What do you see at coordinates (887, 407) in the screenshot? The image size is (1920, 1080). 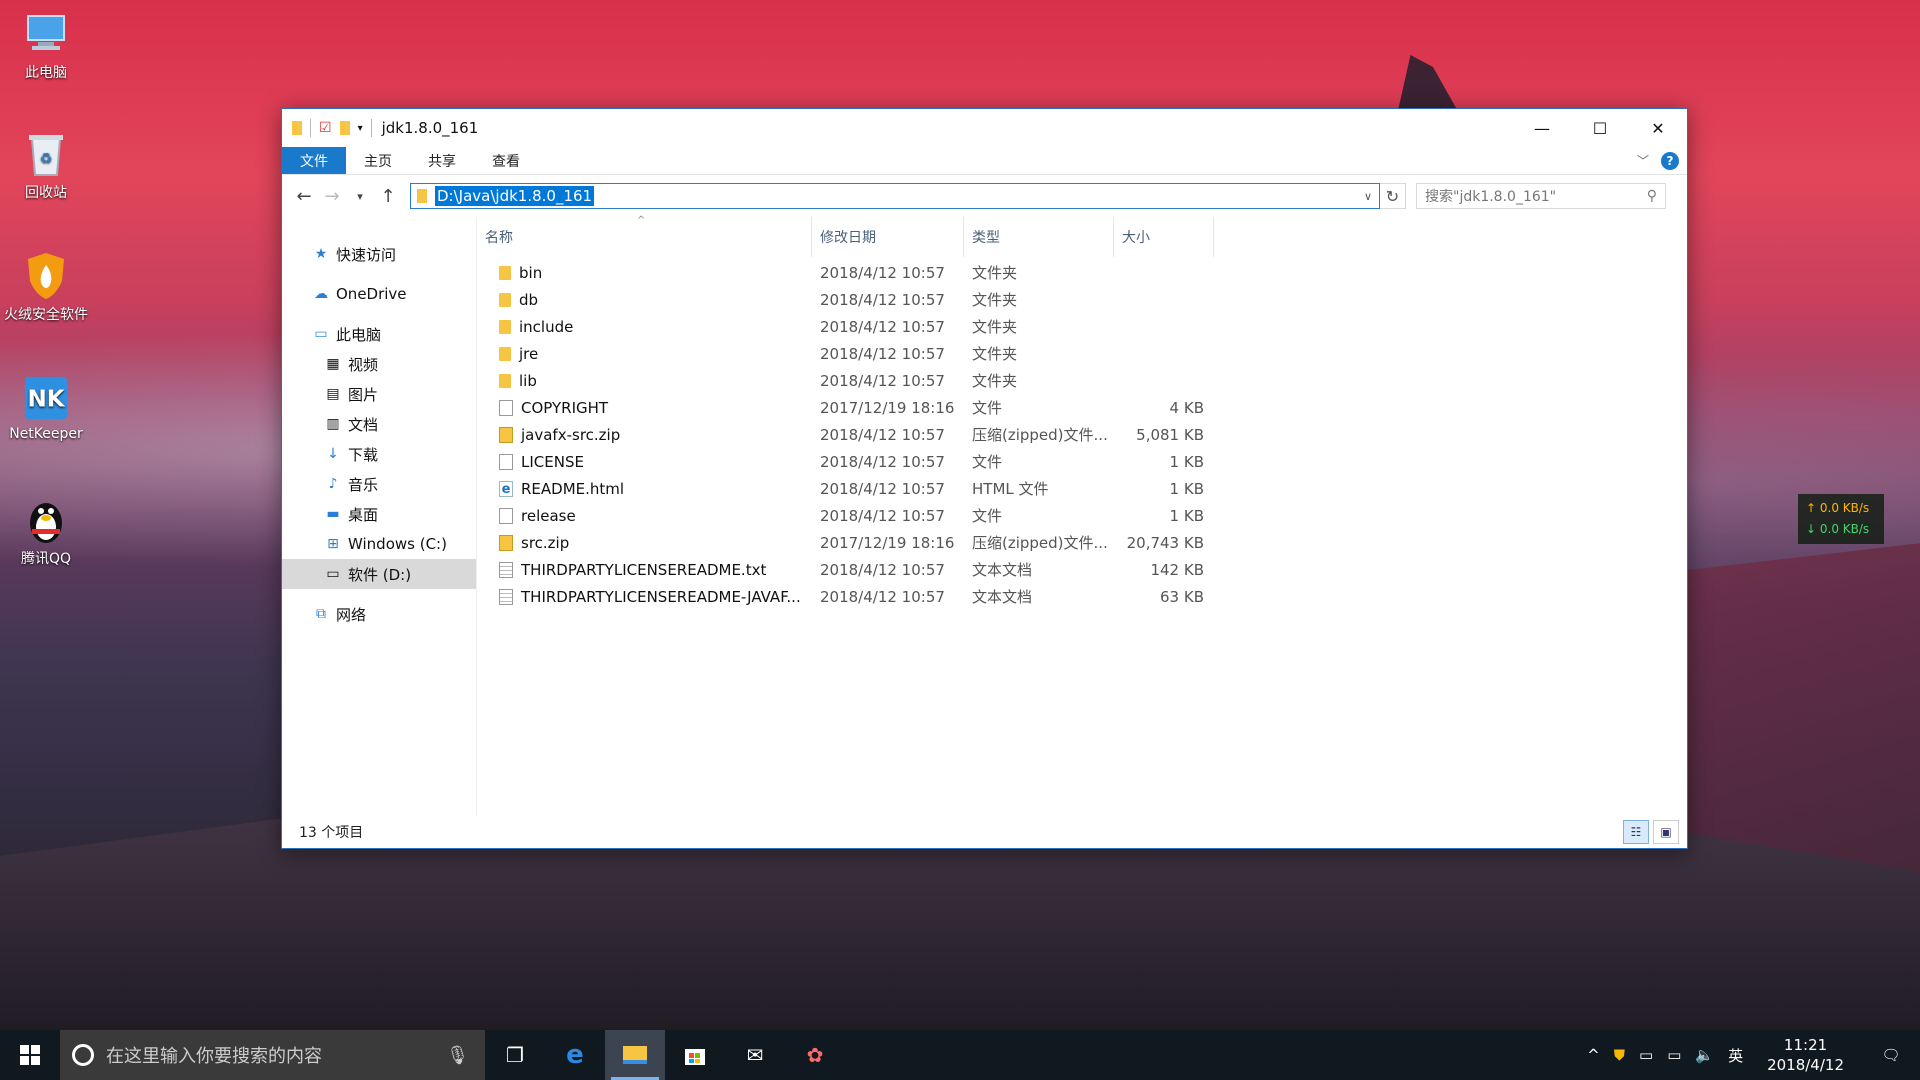 I see `file-date: 2017/12/19 18:16` at bounding box center [887, 407].